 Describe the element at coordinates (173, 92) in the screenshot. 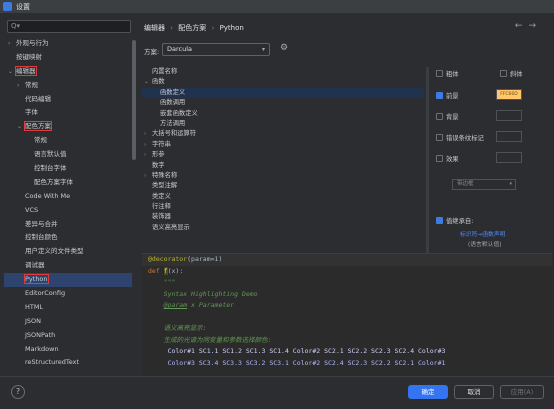

I see `attribute-item-label: 函数定义` at that location.